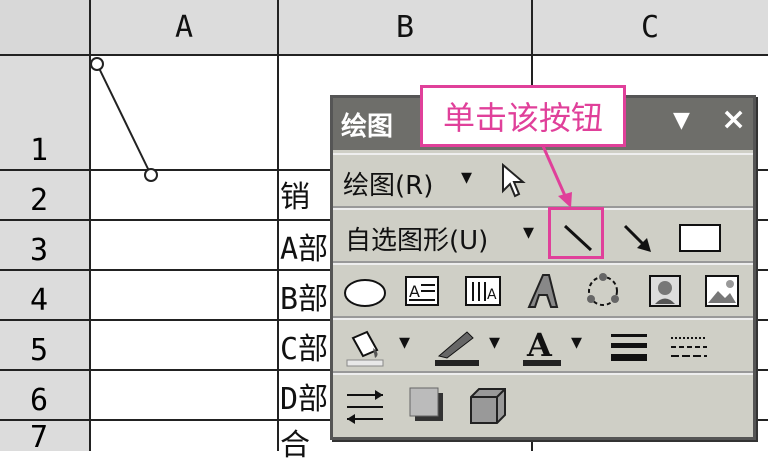  Describe the element at coordinates (650, 27) in the screenshot. I see `column-header-c: C` at that location.